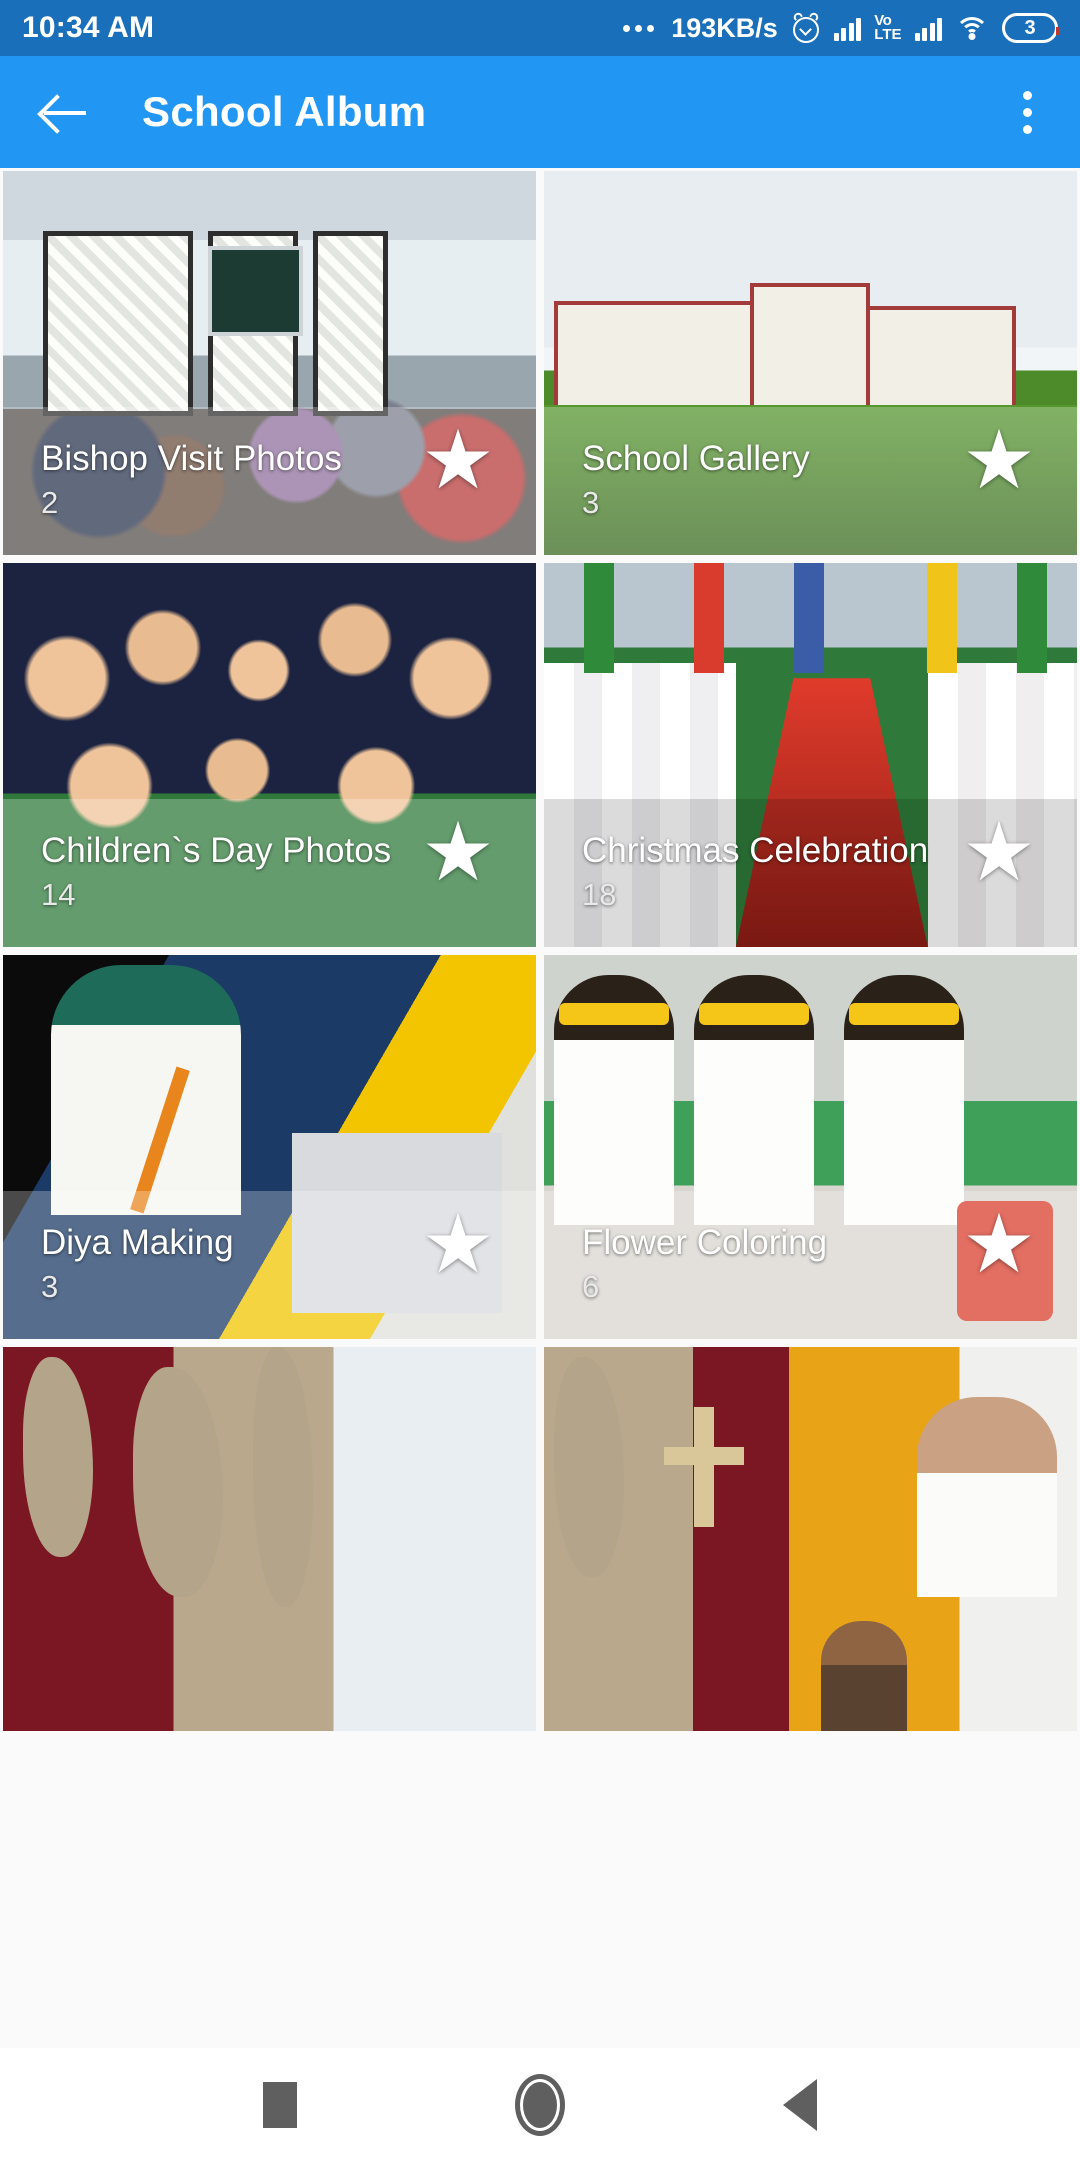  What do you see at coordinates (50, 502) in the screenshot?
I see `album-count: 2` at bounding box center [50, 502].